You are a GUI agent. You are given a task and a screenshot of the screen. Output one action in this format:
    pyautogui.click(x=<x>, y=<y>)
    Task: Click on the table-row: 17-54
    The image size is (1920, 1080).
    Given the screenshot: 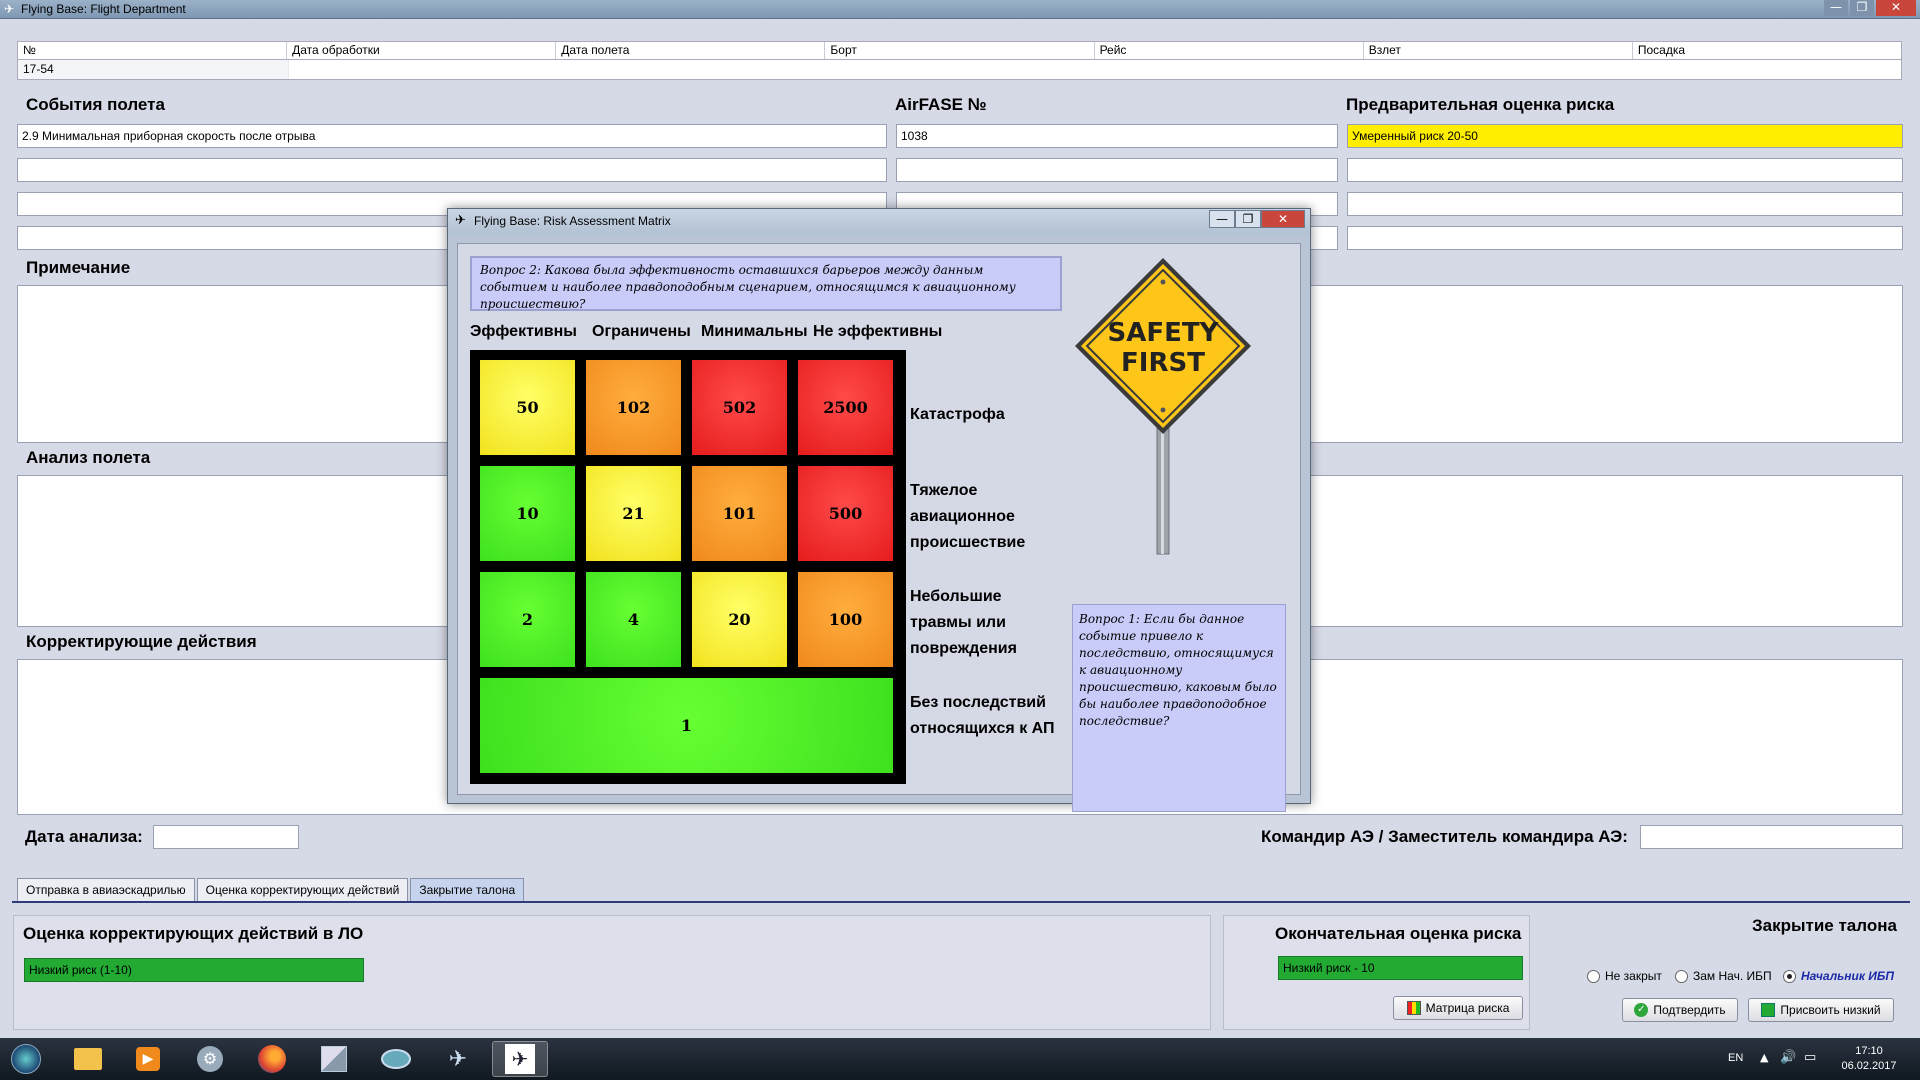 What is the action you would take?
    pyautogui.click(x=959, y=70)
    